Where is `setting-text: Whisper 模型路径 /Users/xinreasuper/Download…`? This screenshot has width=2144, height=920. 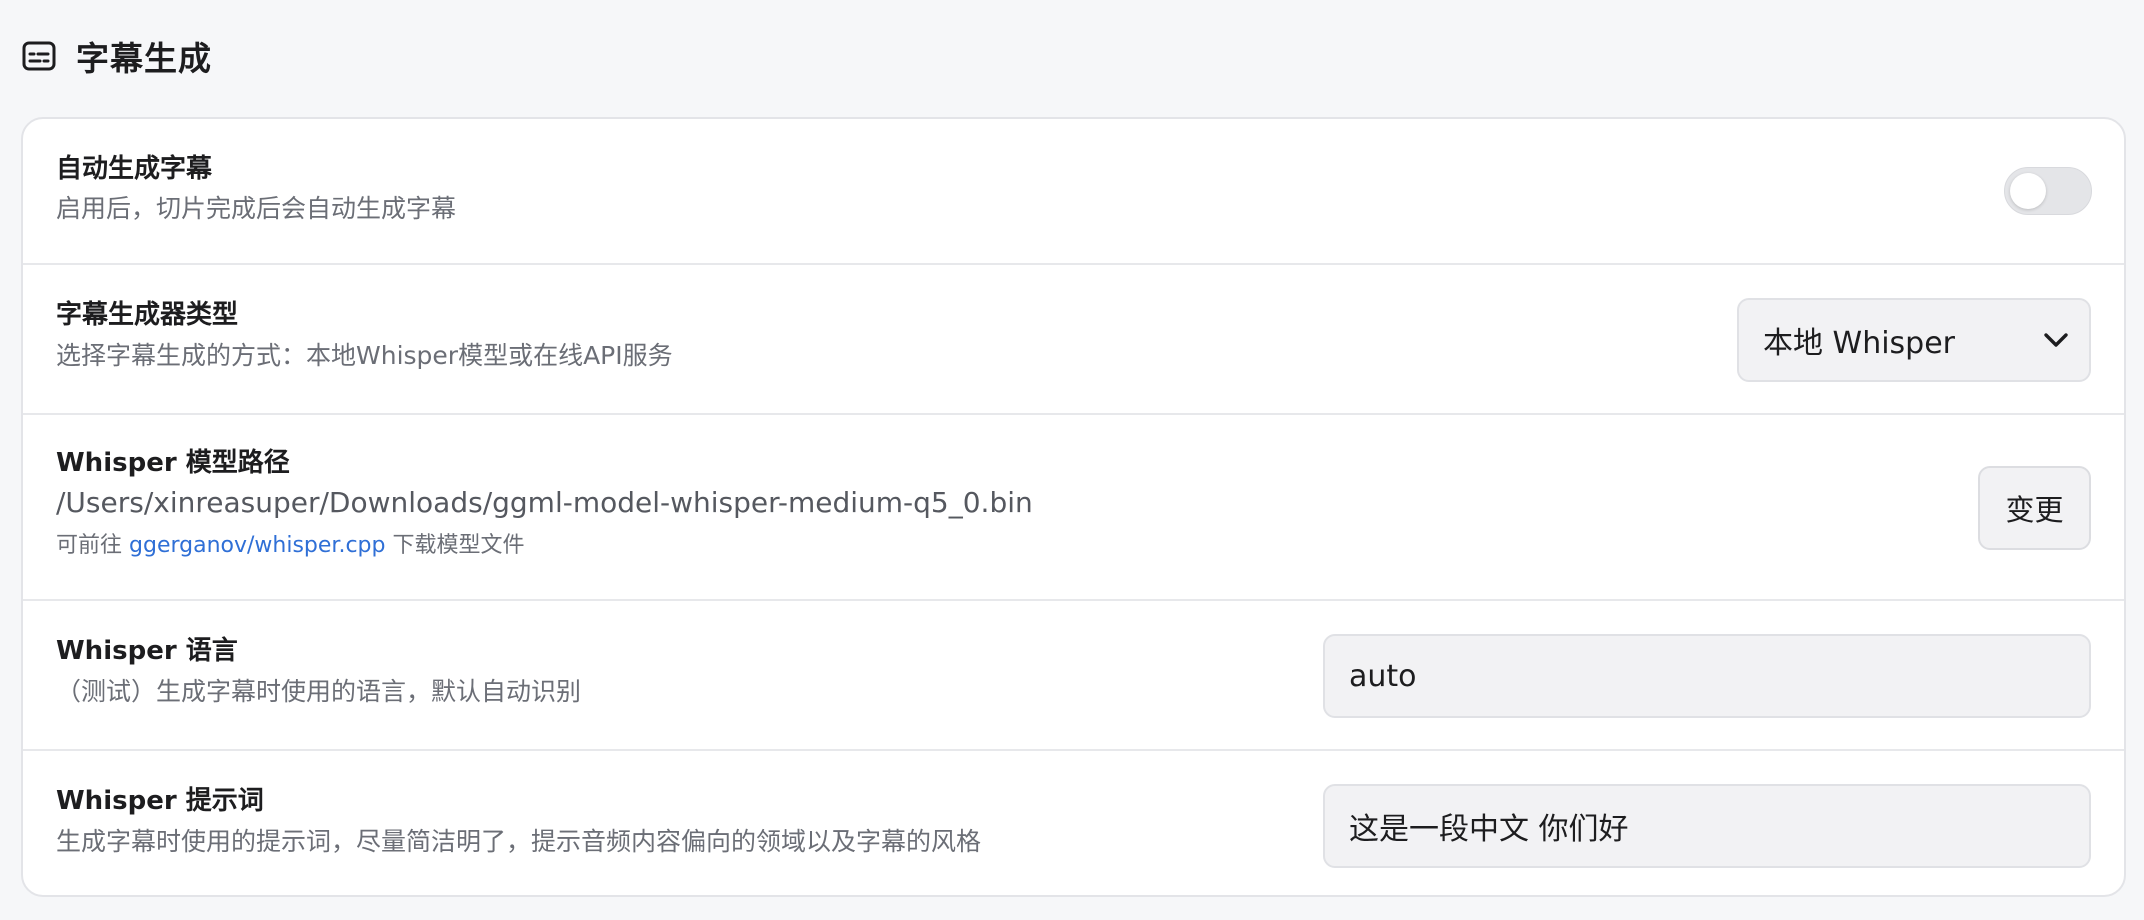 setting-text: Whisper 模型路径 /Users/xinreasuper/Download… is located at coordinates (544, 503).